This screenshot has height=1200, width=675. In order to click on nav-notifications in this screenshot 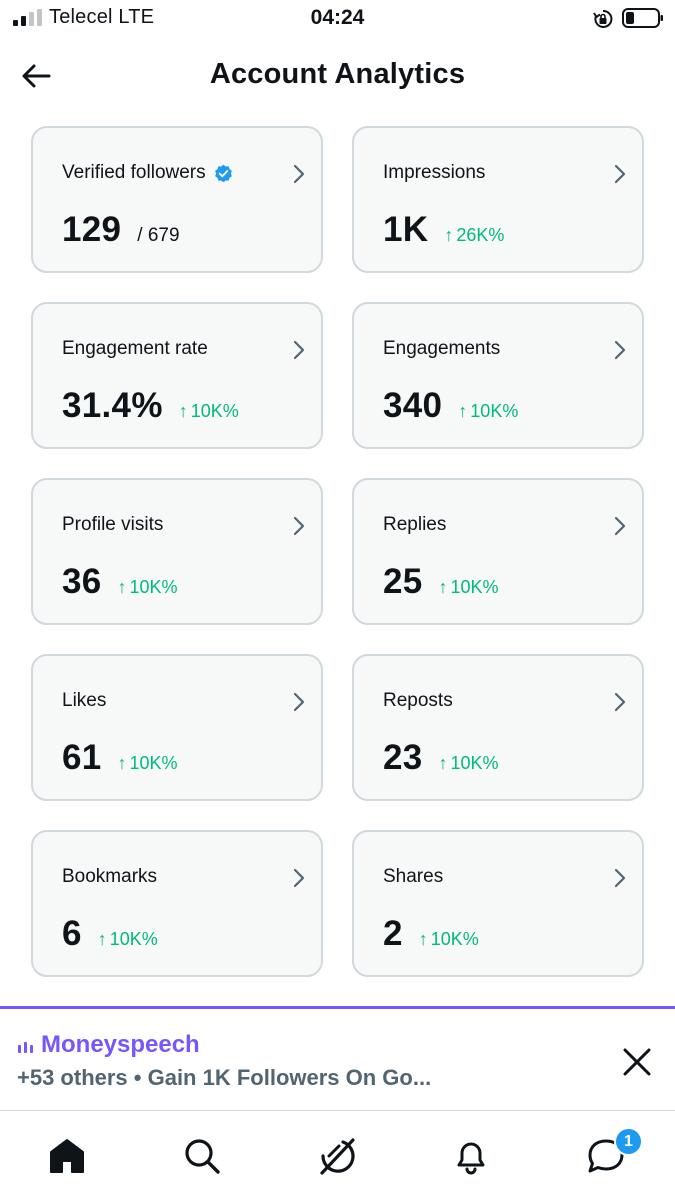, I will do `click(471, 1156)`.